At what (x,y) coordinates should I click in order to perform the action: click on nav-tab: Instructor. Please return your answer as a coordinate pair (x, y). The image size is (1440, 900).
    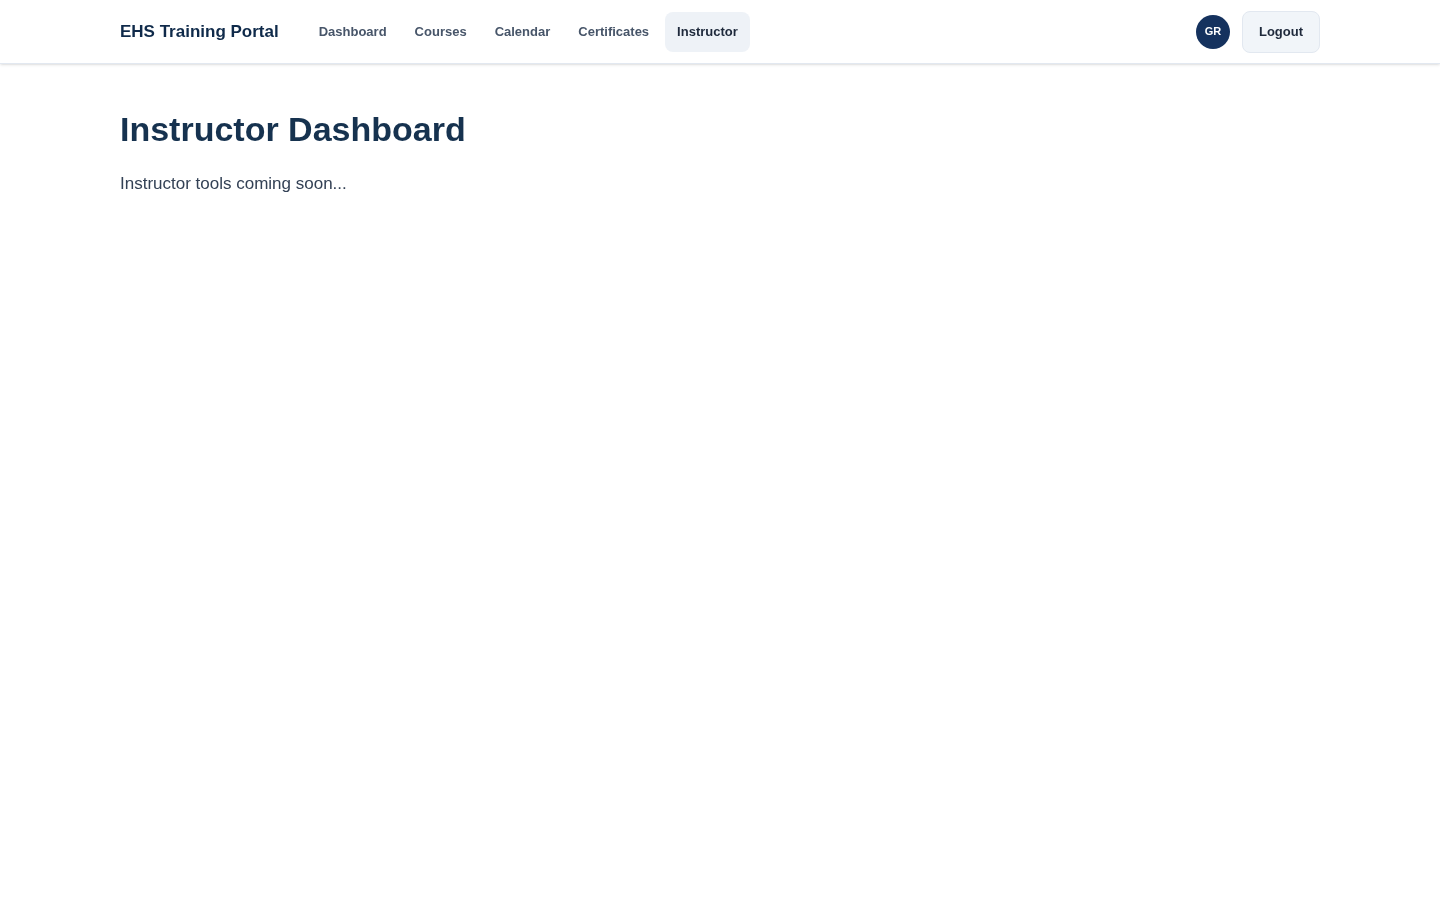
    Looking at the image, I should click on (707, 31).